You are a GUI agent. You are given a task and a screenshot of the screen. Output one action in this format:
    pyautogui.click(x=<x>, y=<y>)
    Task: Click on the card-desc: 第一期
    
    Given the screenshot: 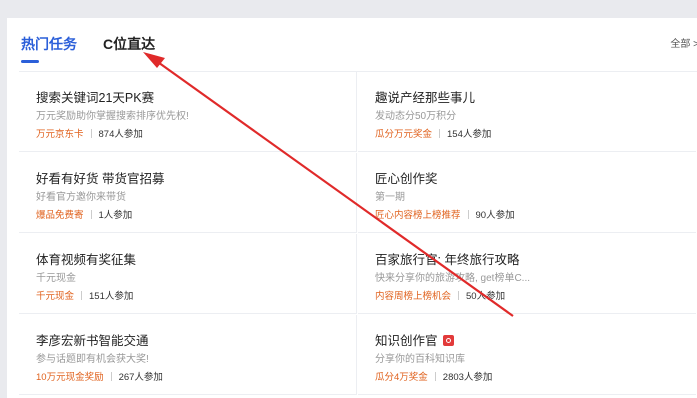 What is the action you would take?
    pyautogui.click(x=390, y=197)
    